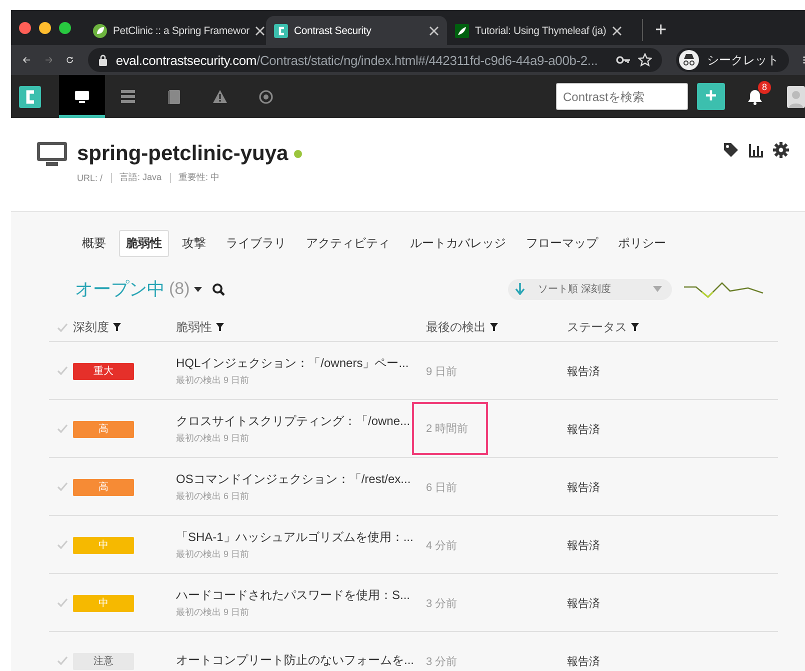 The width and height of the screenshot is (805, 671). Describe the element at coordinates (756, 150) in the screenshot. I see `bar-chart-icon` at that location.